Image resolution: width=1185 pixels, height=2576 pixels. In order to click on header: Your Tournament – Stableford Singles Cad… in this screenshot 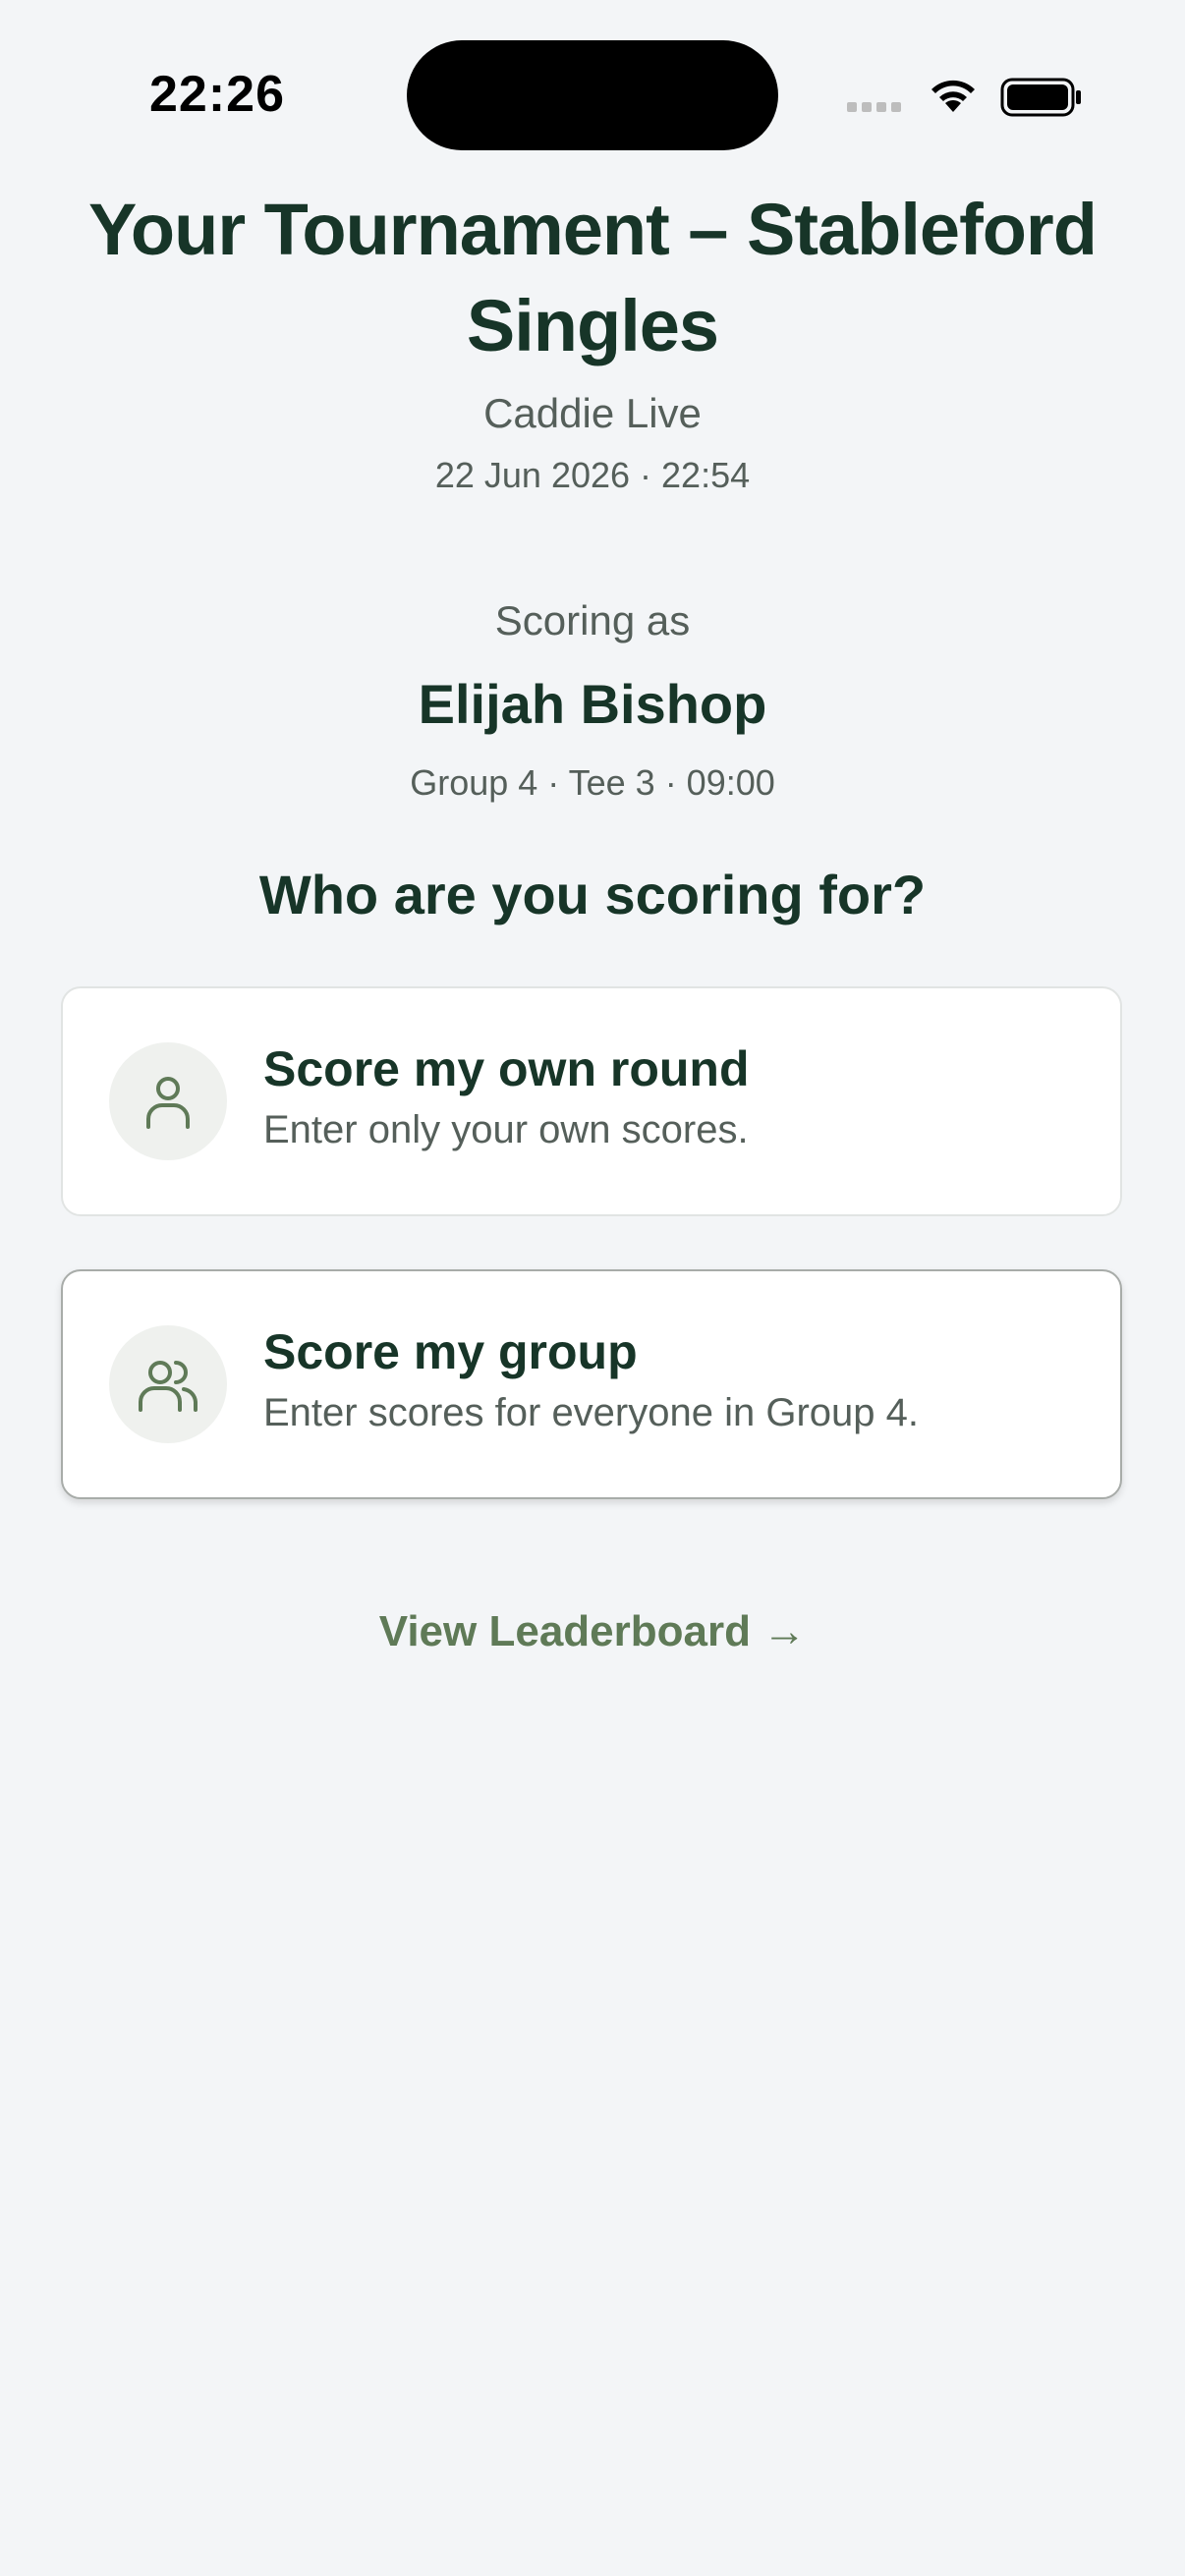, I will do `click(592, 339)`.